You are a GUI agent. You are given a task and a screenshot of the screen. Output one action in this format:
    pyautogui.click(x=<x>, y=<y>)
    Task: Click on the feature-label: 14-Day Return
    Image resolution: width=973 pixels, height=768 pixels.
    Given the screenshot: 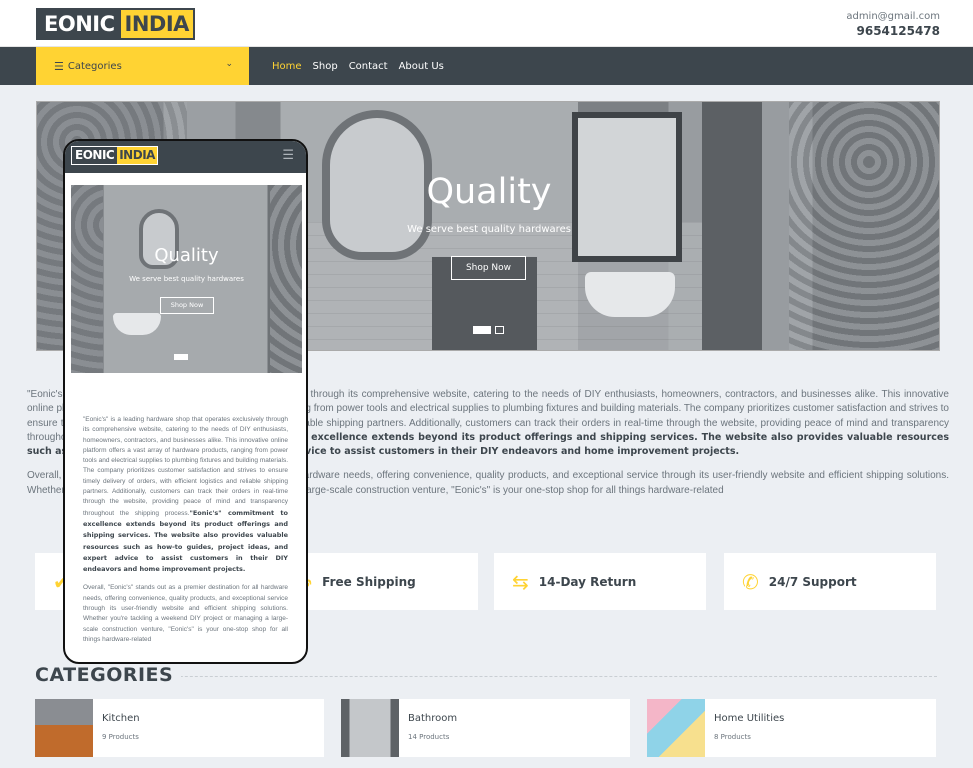 What is the action you would take?
    pyautogui.click(x=587, y=581)
    